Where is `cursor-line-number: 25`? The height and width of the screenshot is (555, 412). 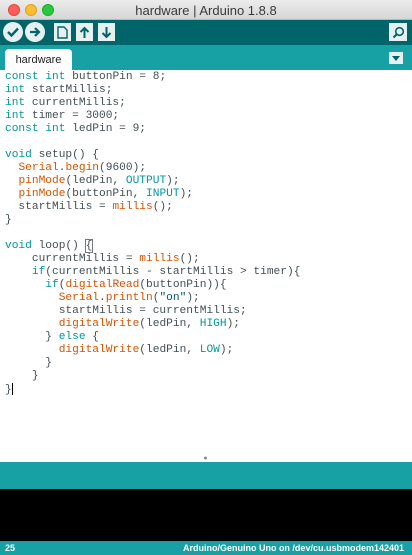
cursor-line-number: 25 is located at coordinates (10, 548).